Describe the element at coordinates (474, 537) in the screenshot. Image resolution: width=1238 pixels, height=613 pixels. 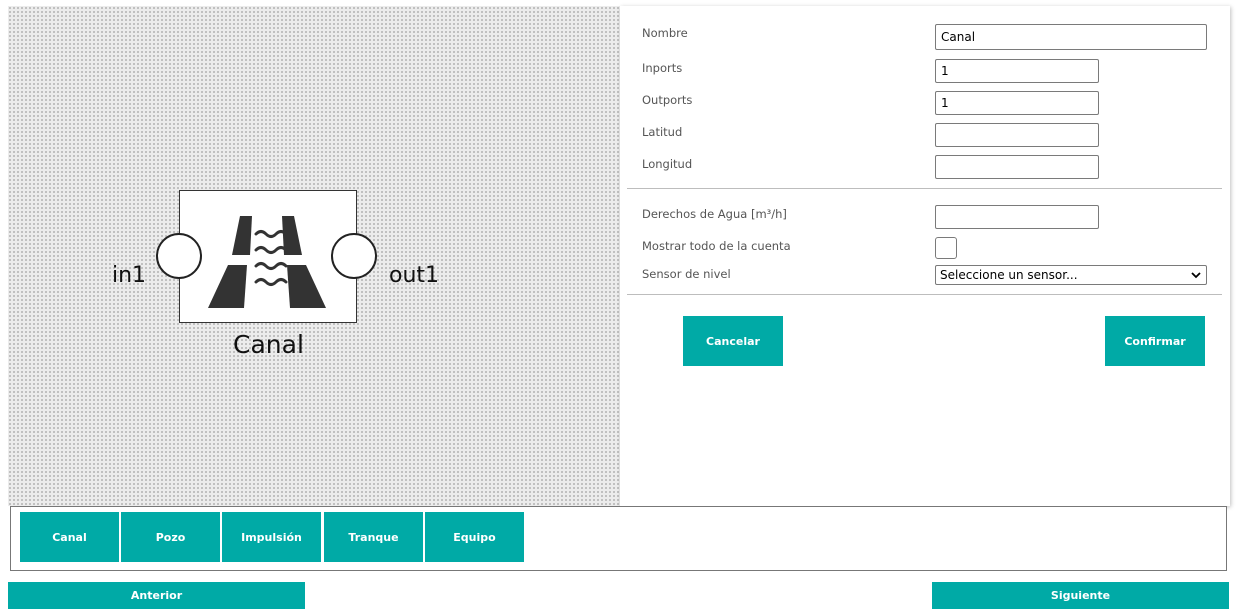
I see `palette-equipo-button: Equipo` at that location.